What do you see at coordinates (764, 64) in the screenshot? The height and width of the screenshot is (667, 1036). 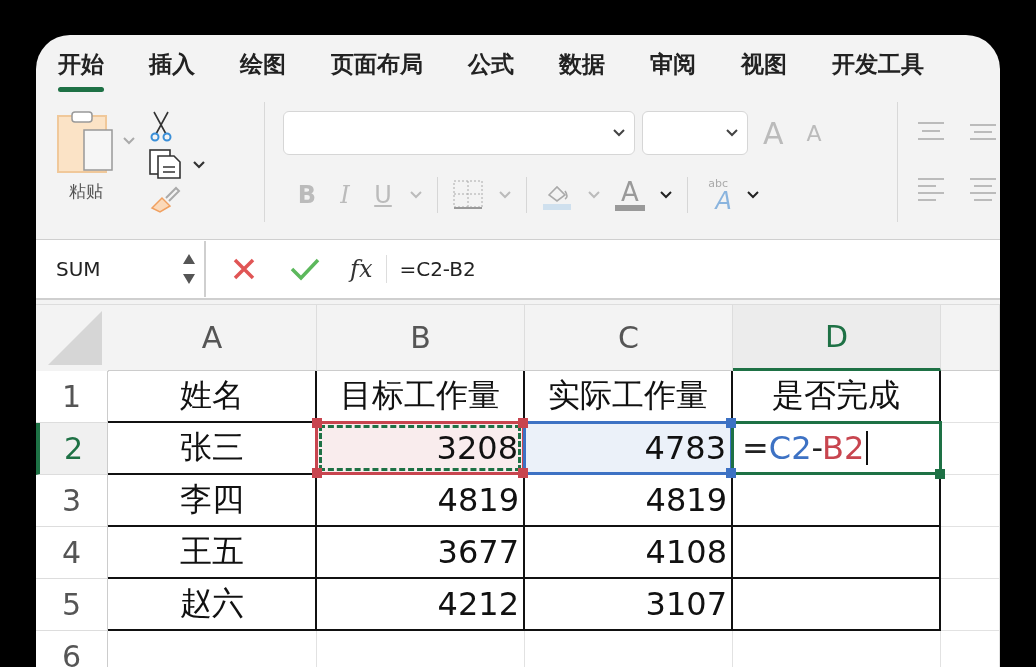 I see `ribbon-tab: 视图` at bounding box center [764, 64].